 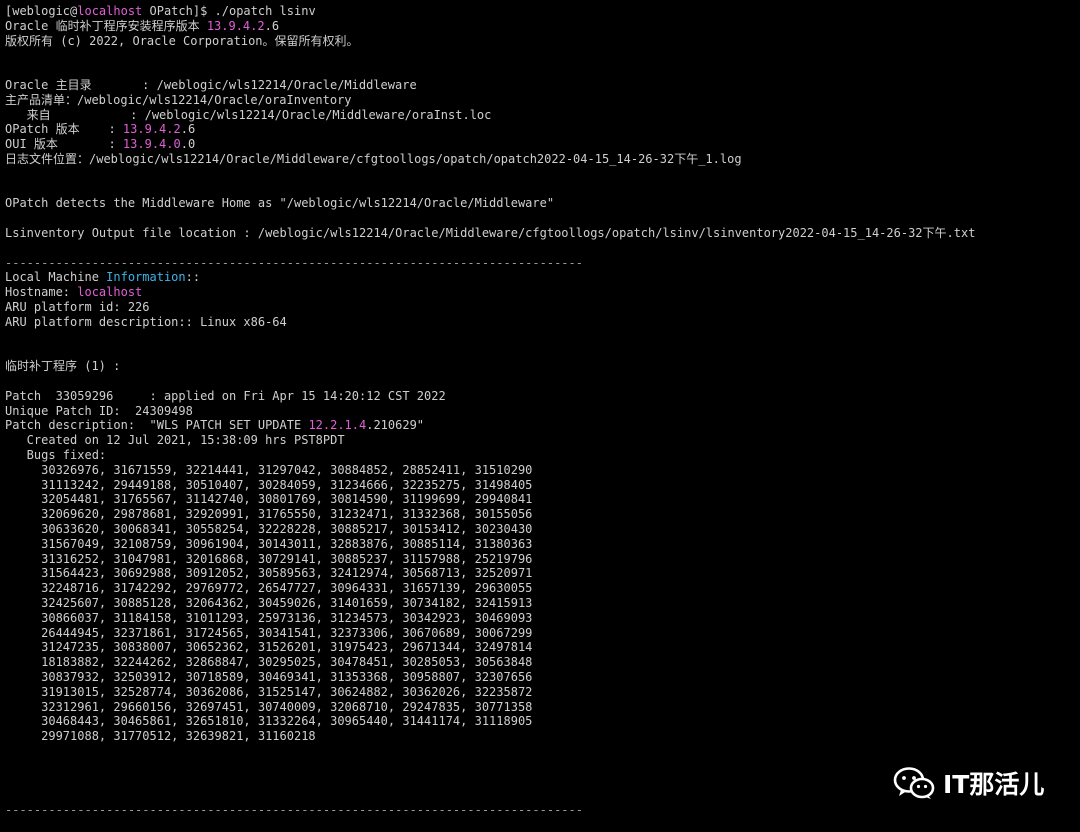 What do you see at coordinates (41, 292) in the screenshot?
I see `terminal-text: Hostname:` at bounding box center [41, 292].